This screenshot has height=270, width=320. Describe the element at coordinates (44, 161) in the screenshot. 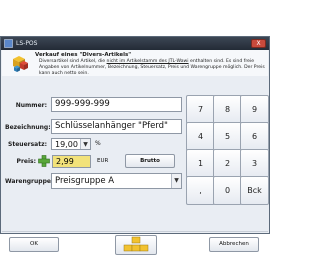

I see `plus-icon` at that location.